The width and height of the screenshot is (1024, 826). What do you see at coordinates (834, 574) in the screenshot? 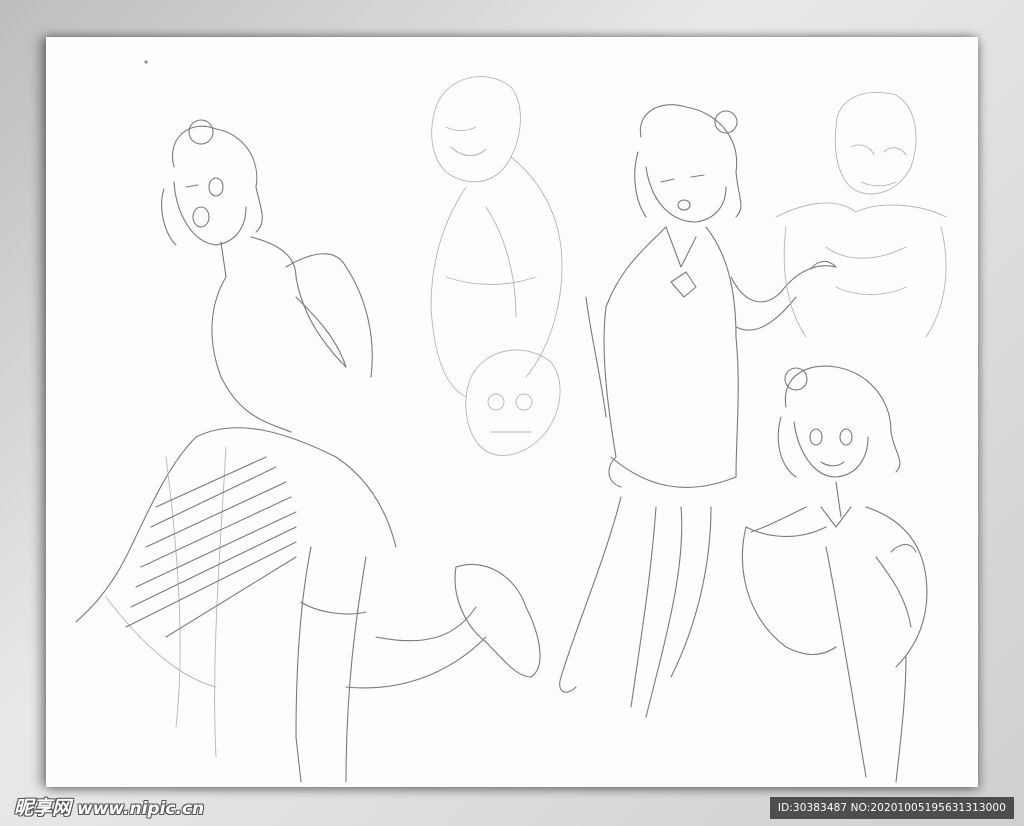
I see `girl-bust-figure` at bounding box center [834, 574].